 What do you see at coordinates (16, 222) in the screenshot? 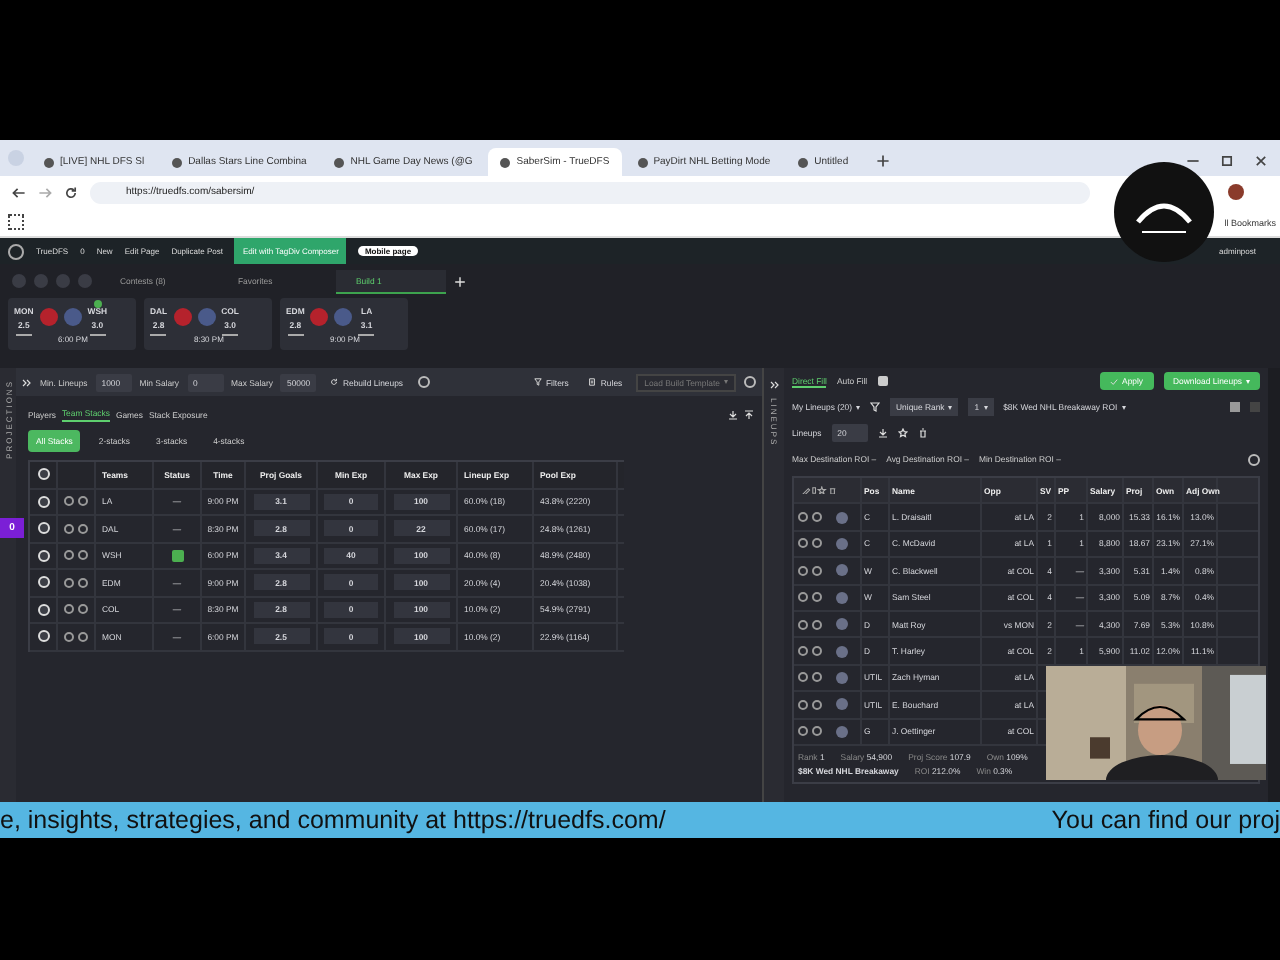
I see `apps-grid-icon` at bounding box center [16, 222].